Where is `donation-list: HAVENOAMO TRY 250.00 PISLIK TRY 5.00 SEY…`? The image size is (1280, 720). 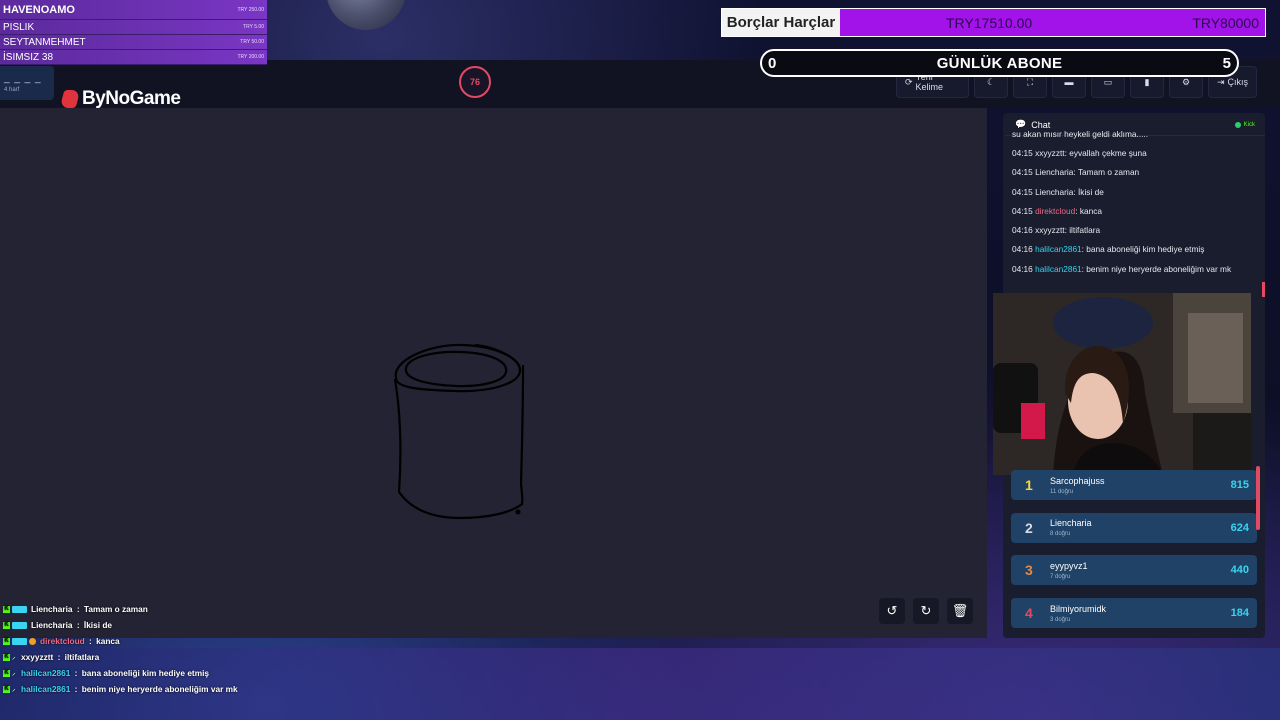
donation-list: HAVENOAMO TRY 250.00 PISLIK TRY 5.00 SEY… is located at coordinates (133, 32).